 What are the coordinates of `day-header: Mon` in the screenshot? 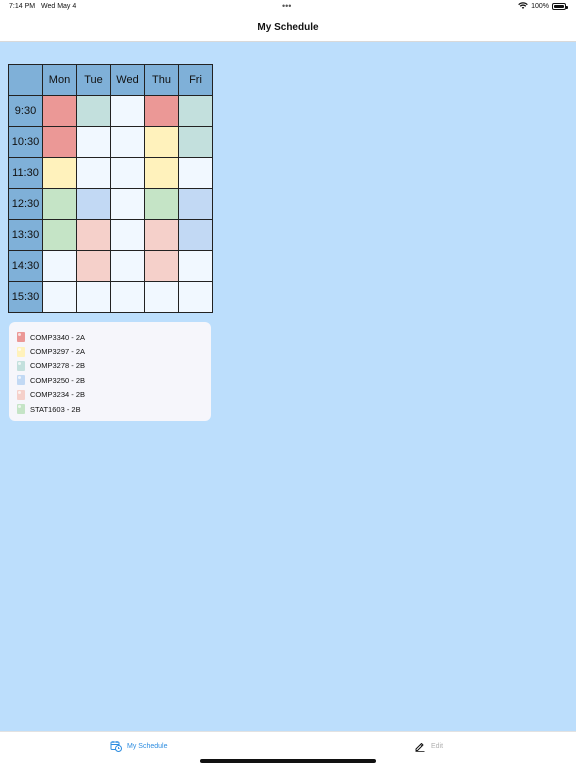 It's located at (59, 80).